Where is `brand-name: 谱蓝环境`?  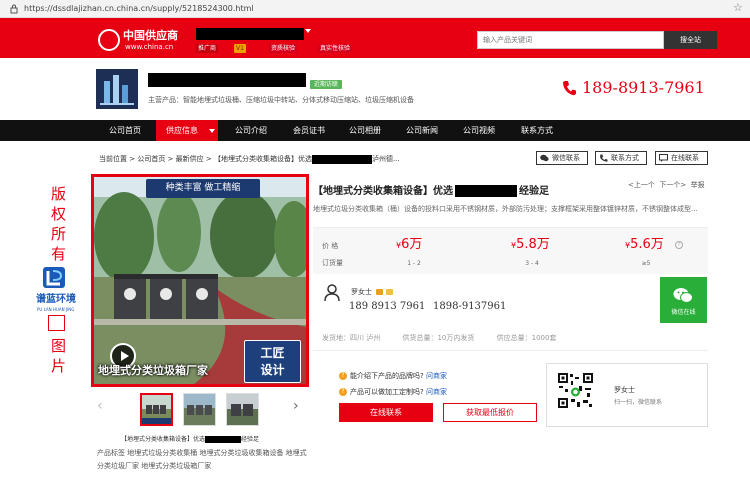 brand-name: 谱蓝环境 is located at coordinates (56, 299).